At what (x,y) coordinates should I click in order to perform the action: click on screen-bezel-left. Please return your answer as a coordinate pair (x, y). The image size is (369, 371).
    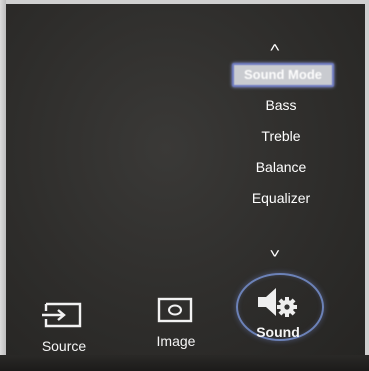
    Looking at the image, I should click on (3, 185).